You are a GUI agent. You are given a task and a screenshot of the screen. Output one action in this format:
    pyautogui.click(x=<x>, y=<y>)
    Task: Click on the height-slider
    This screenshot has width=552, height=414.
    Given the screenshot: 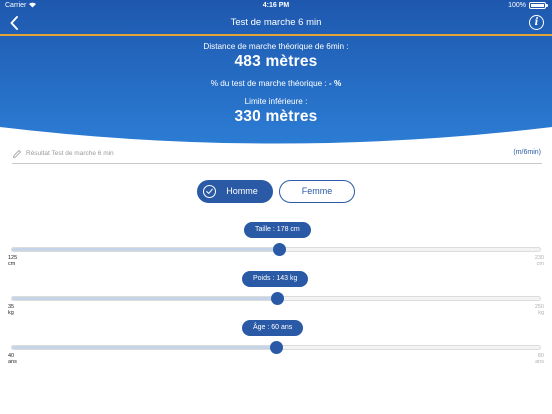 What is the action you would take?
    pyautogui.click(x=276, y=249)
    